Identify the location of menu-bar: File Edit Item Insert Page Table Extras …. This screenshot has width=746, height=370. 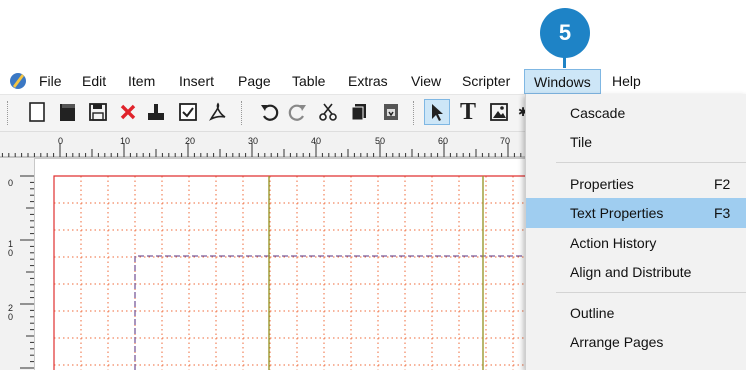
(373, 81).